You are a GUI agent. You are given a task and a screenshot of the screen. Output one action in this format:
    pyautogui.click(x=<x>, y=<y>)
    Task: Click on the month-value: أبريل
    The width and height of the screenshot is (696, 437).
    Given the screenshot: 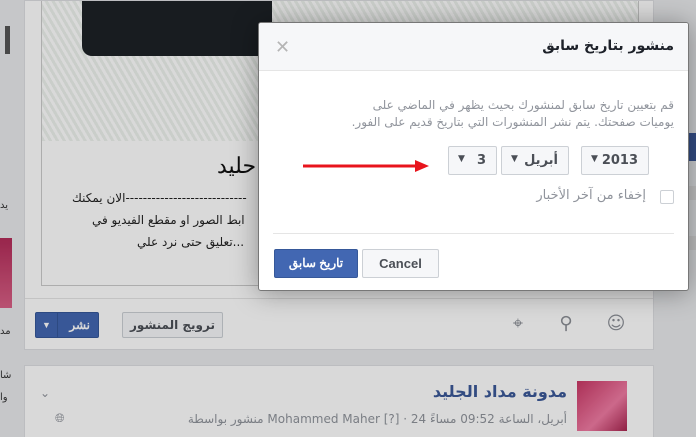 What is the action you would take?
    pyautogui.click(x=541, y=160)
    